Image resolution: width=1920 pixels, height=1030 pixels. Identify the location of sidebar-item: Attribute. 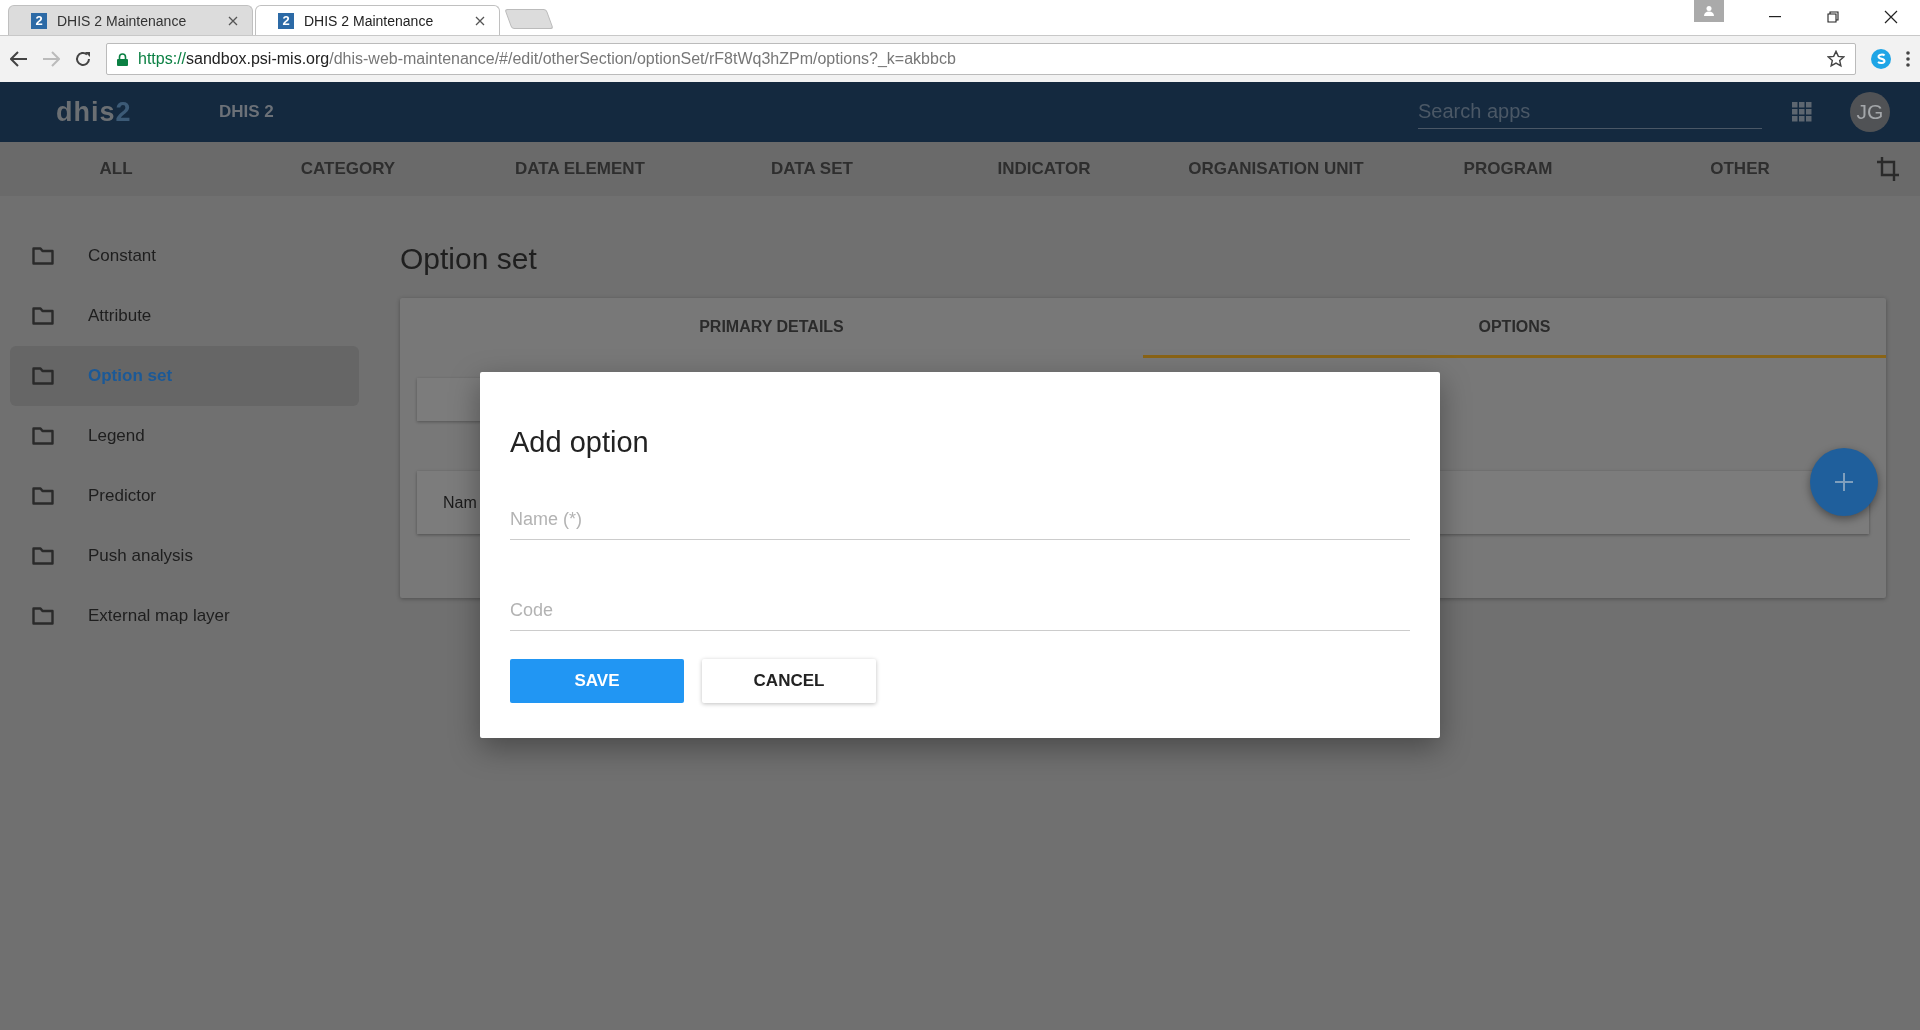
(184, 316).